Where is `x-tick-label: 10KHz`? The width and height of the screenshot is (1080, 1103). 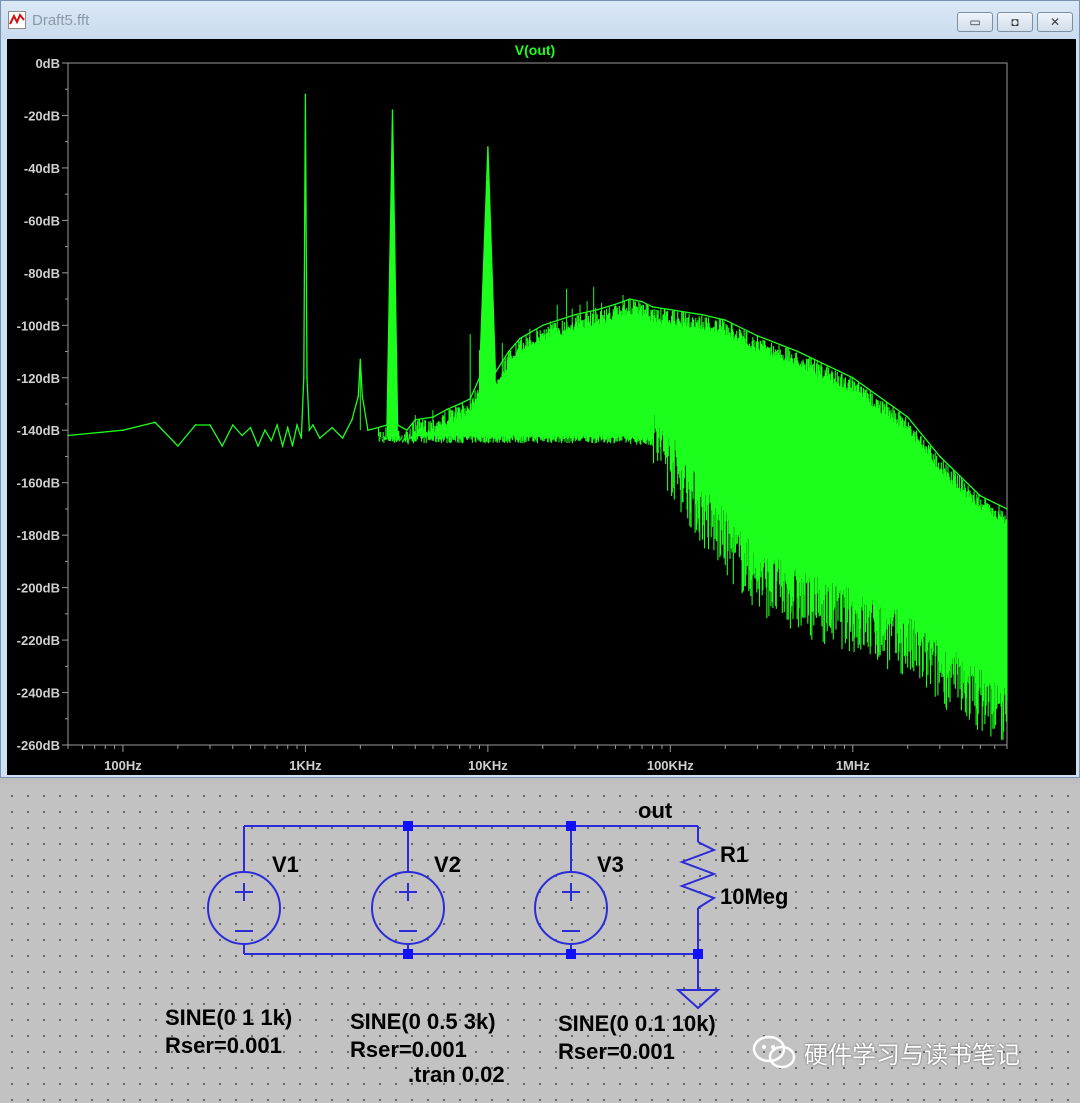
x-tick-label: 10KHz is located at coordinates (488, 765).